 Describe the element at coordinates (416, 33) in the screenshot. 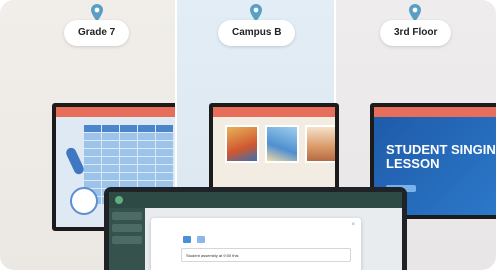

I see `location-label-3rd-floor: 3rd Floor` at that location.